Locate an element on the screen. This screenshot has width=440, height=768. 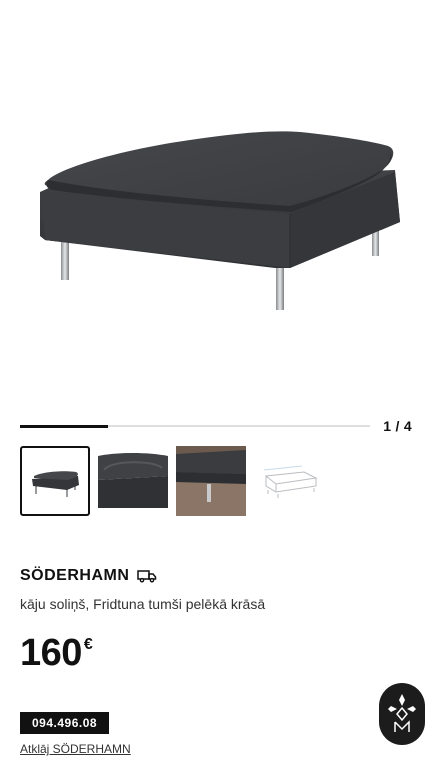
diamond-logo-icon is located at coordinates (402, 713).